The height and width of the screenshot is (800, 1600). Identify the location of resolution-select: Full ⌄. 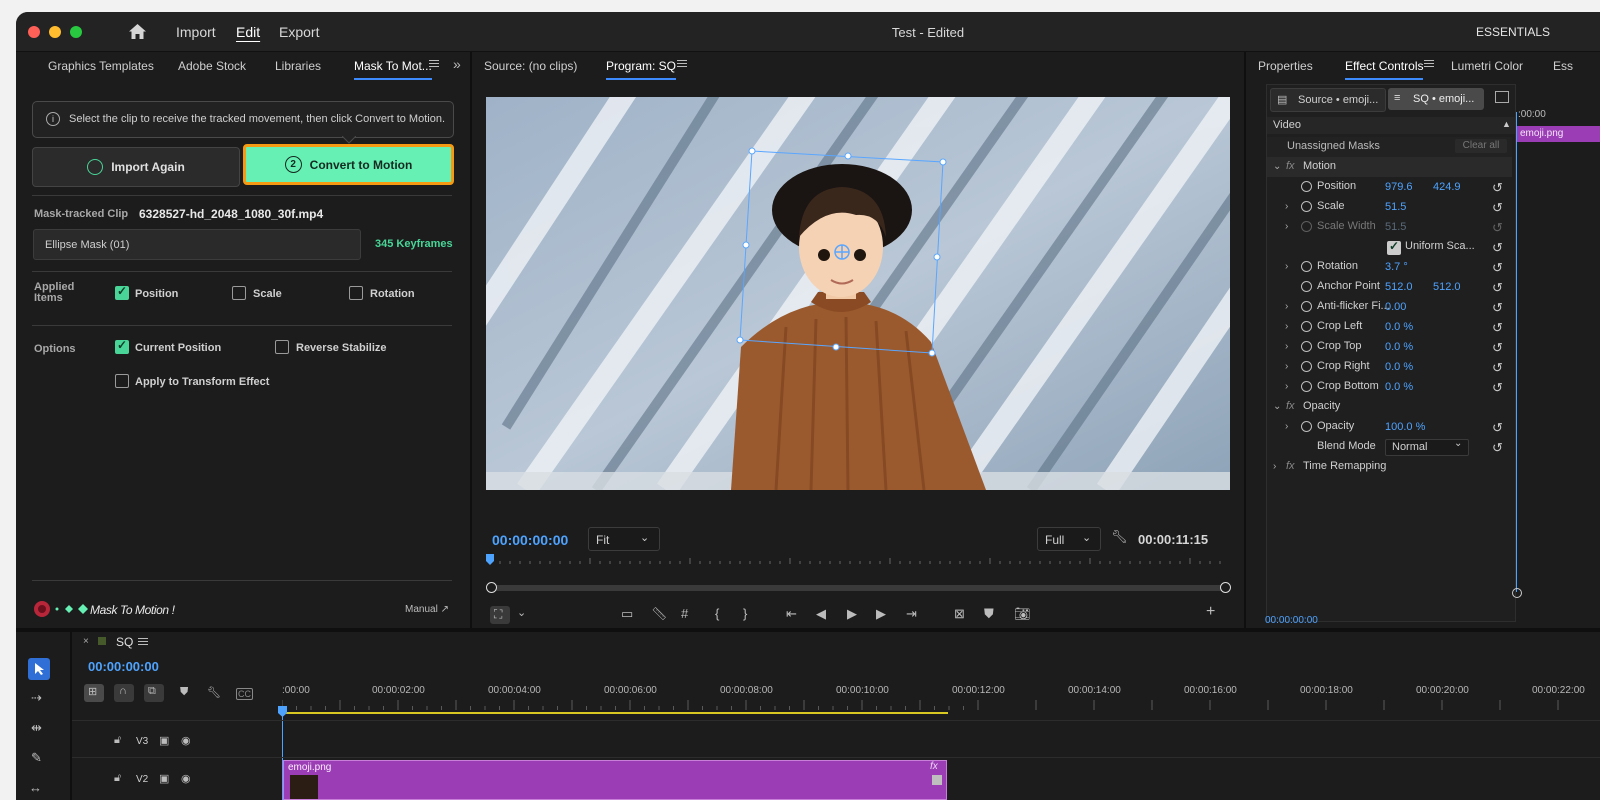
(1069, 539).